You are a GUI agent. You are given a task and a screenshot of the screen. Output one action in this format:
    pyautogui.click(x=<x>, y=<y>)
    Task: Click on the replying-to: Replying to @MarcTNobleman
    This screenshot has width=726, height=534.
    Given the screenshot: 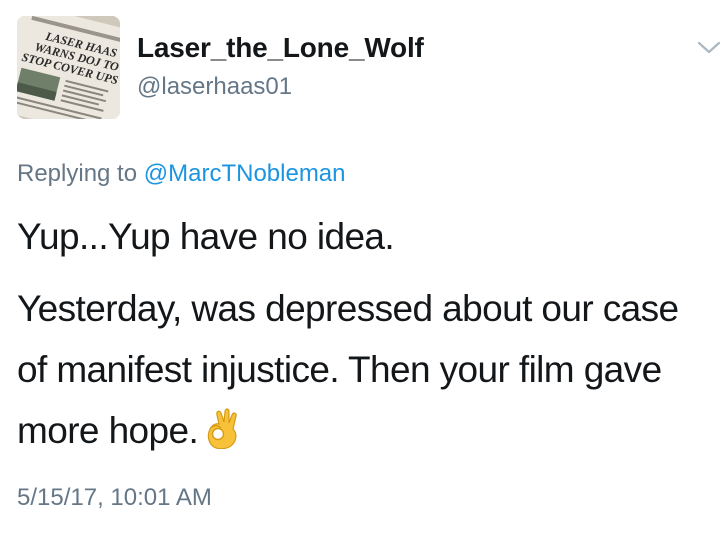 What is the action you would take?
    pyautogui.click(x=181, y=174)
    